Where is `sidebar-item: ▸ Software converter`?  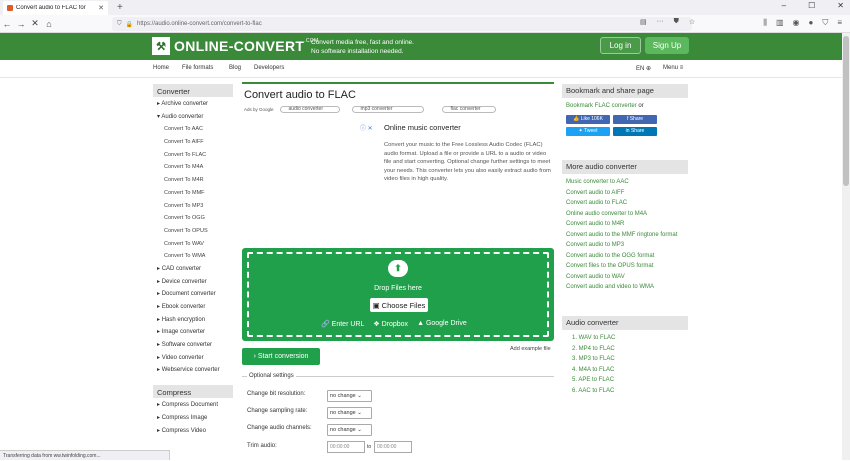
sidebar-item: ▸ Software converter is located at coordinates (193, 345).